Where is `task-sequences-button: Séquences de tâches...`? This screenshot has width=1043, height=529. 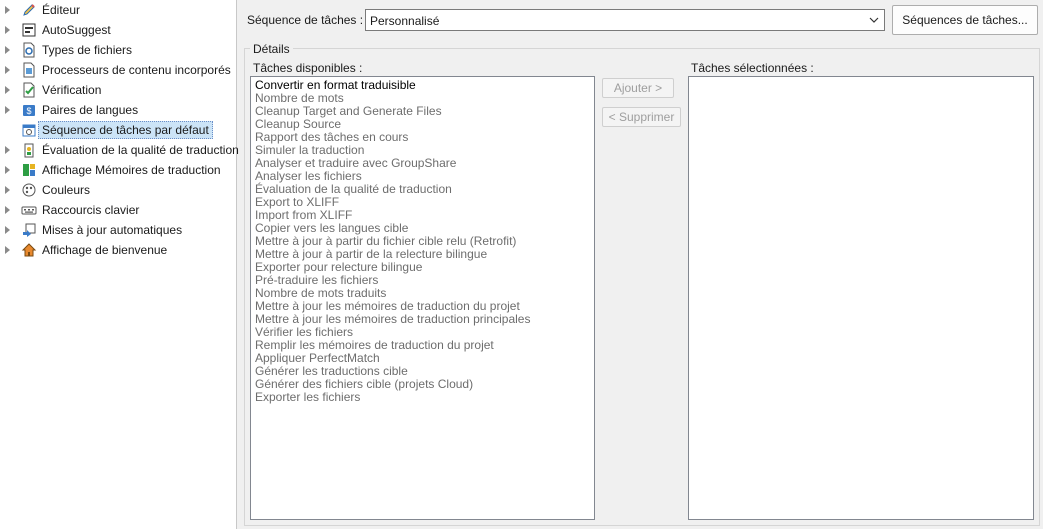 task-sequences-button: Séquences de tâches... is located at coordinates (965, 20).